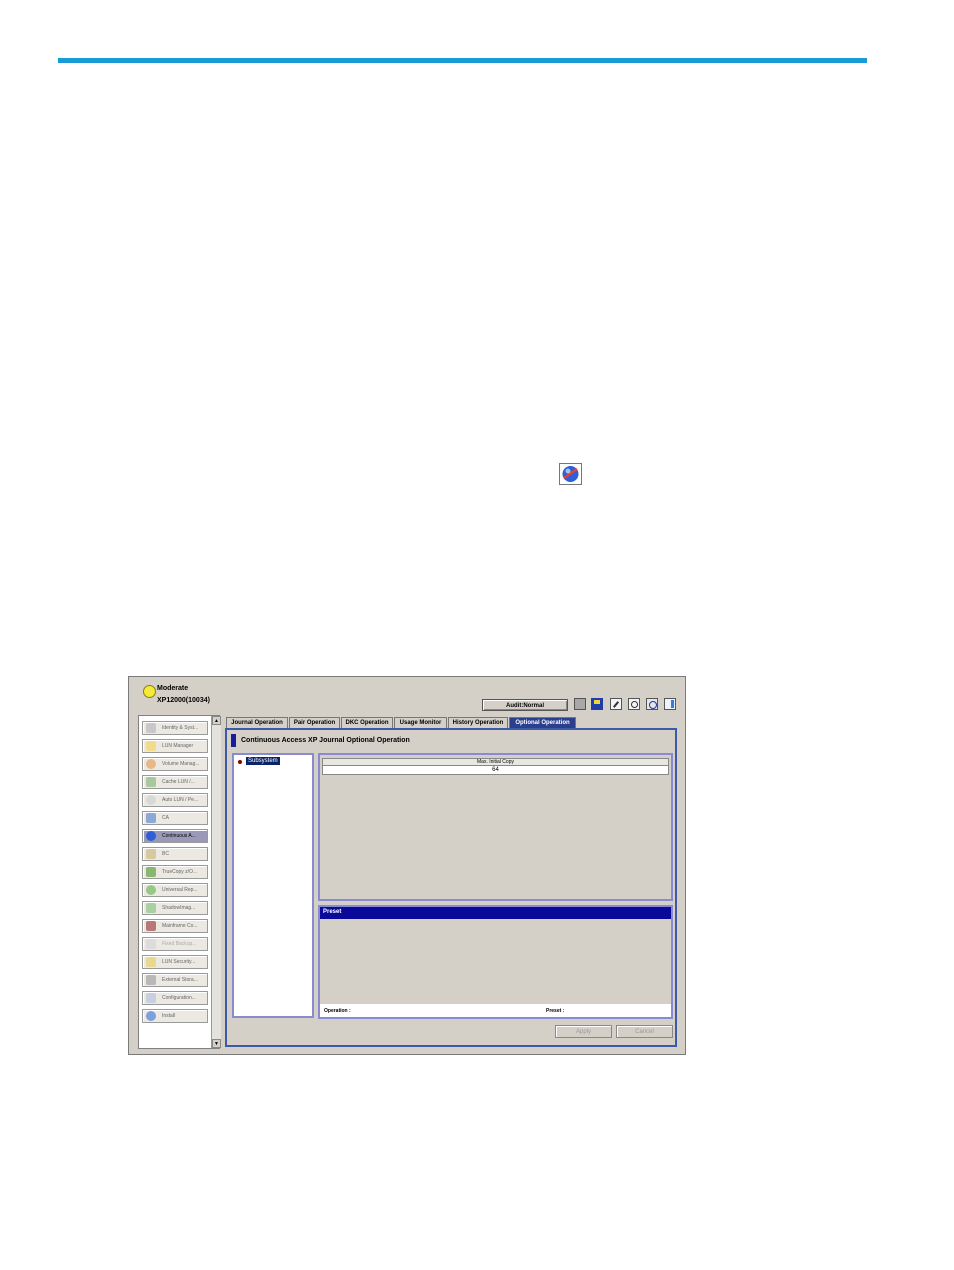  I want to click on sidebar-scrollbar: ▲ ▼, so click(216, 882).